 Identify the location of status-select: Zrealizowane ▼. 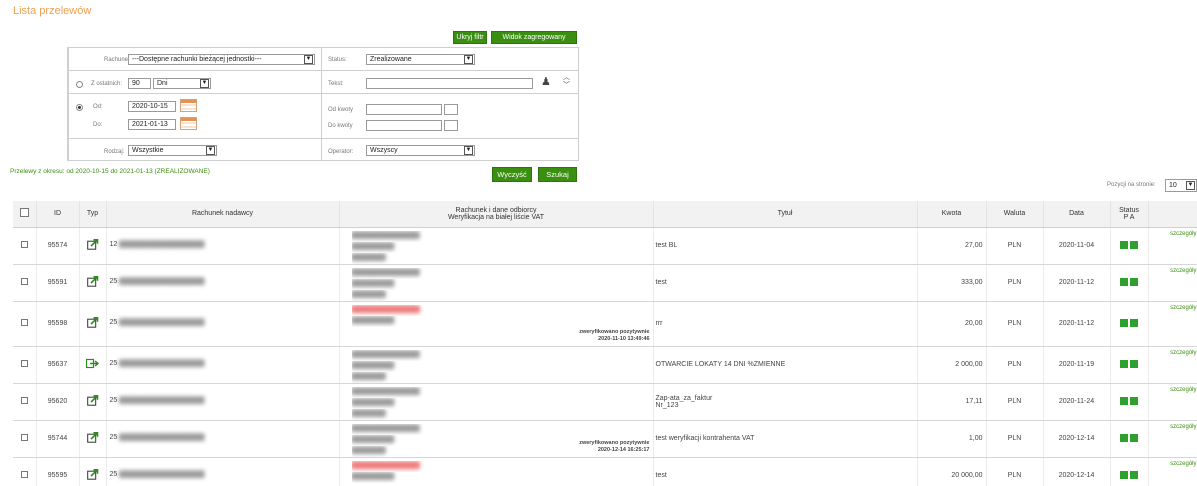
(420, 59).